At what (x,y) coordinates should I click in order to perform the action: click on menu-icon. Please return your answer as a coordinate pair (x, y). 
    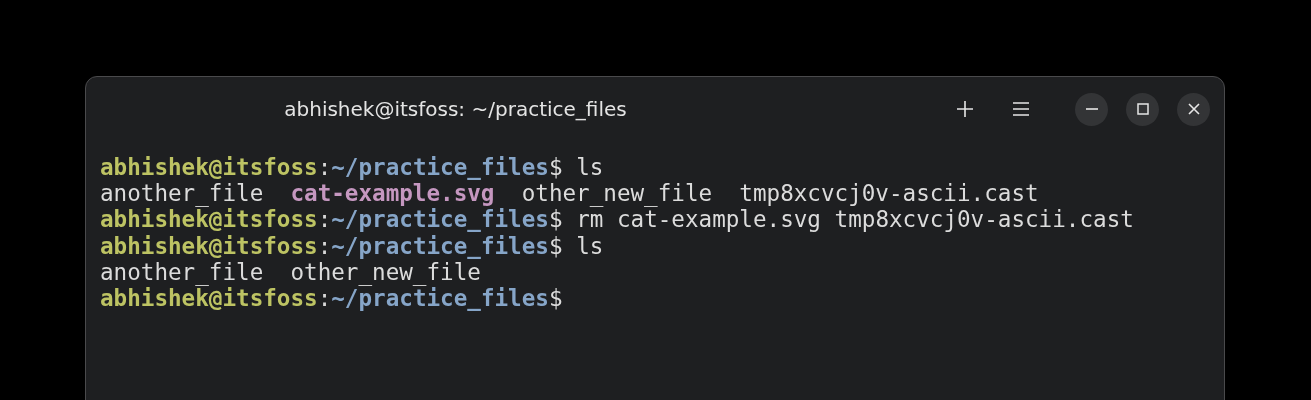
    Looking at the image, I should click on (1021, 109).